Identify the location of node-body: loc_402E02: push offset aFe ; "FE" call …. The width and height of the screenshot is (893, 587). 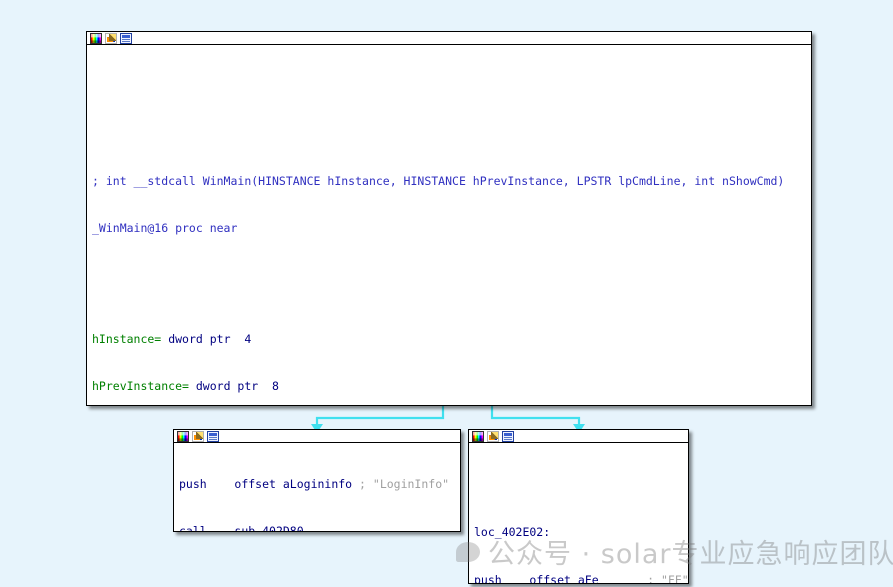
(579, 513).